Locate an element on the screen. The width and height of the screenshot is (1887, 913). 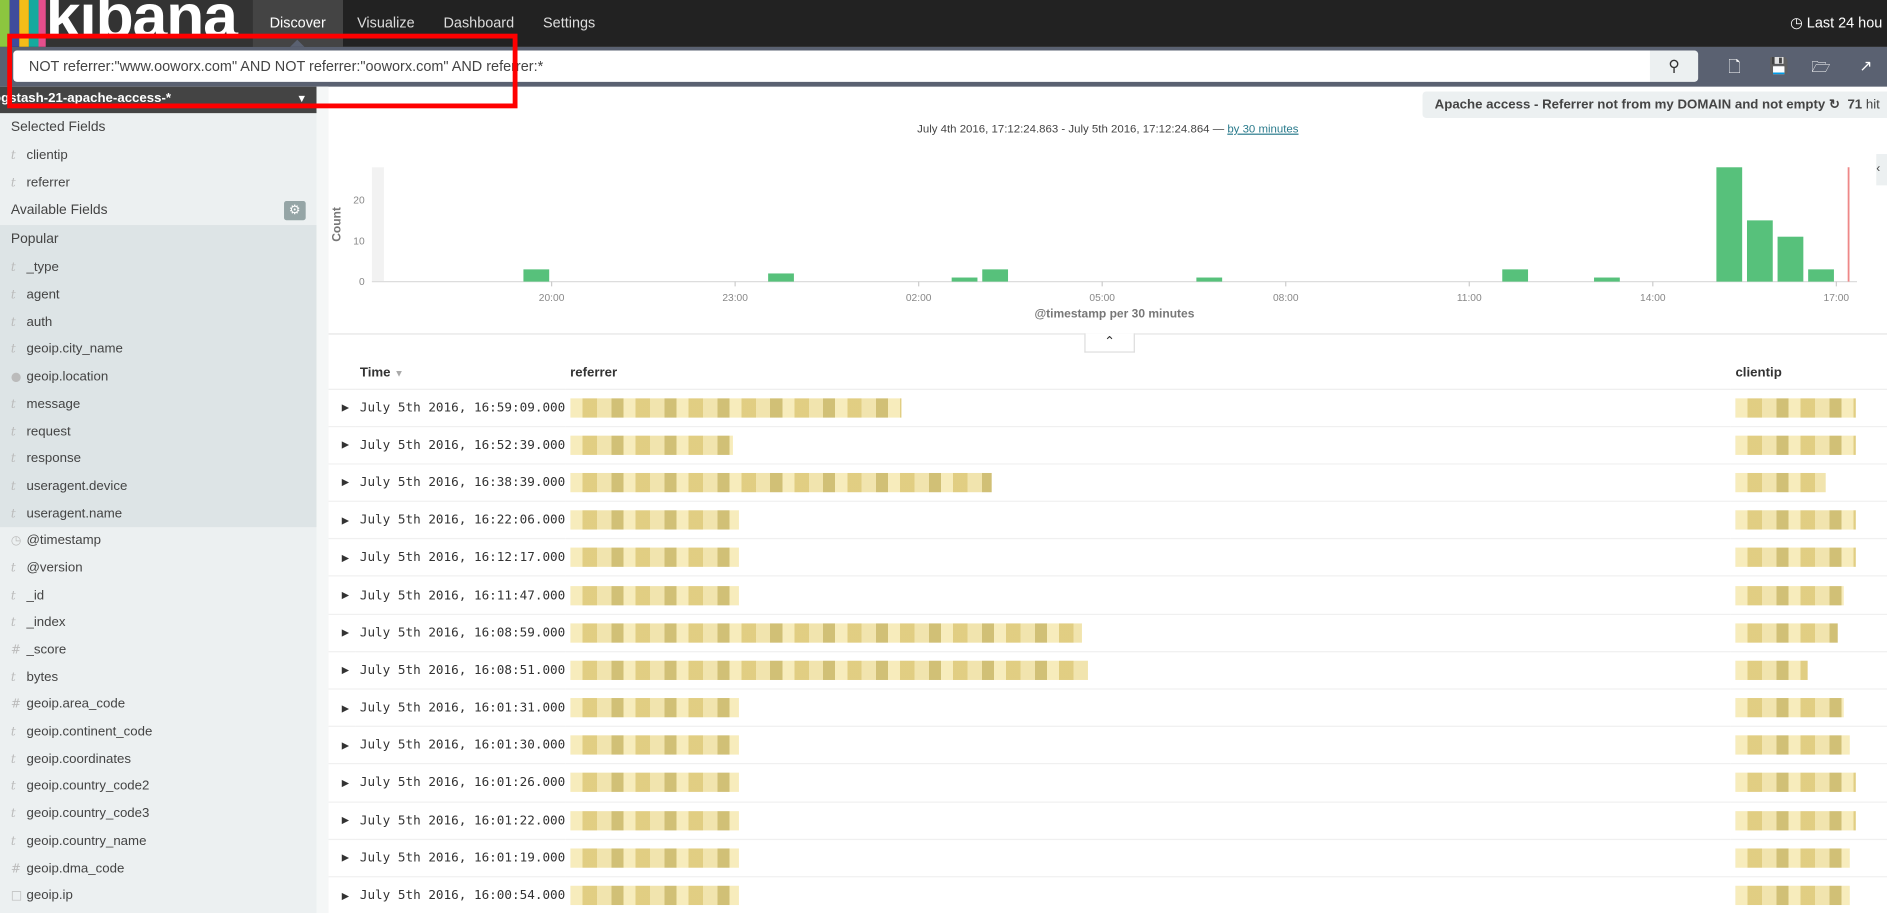
column-header-referrer: referrer is located at coordinates (1148, 373).